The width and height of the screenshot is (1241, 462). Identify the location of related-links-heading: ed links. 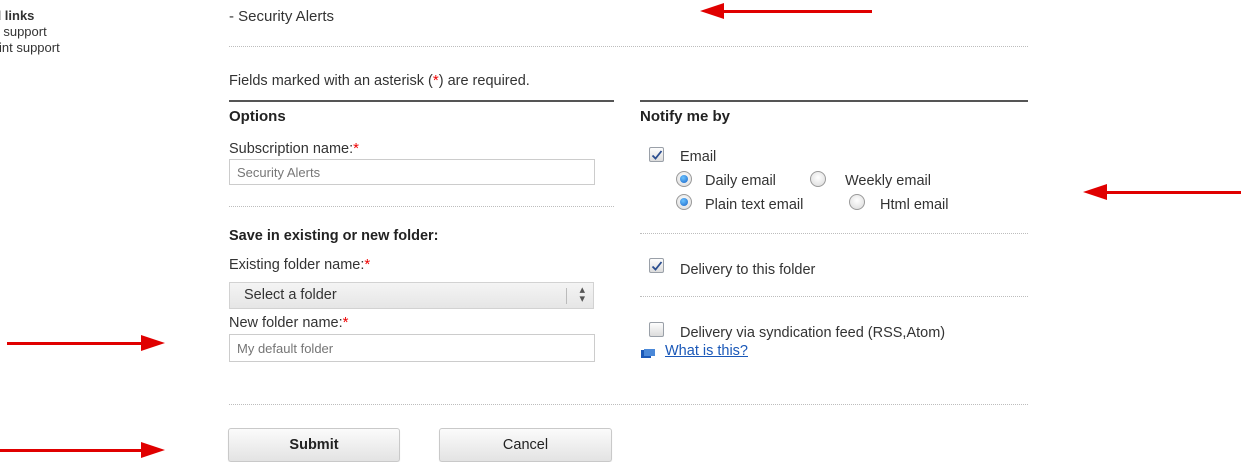
(17, 15).